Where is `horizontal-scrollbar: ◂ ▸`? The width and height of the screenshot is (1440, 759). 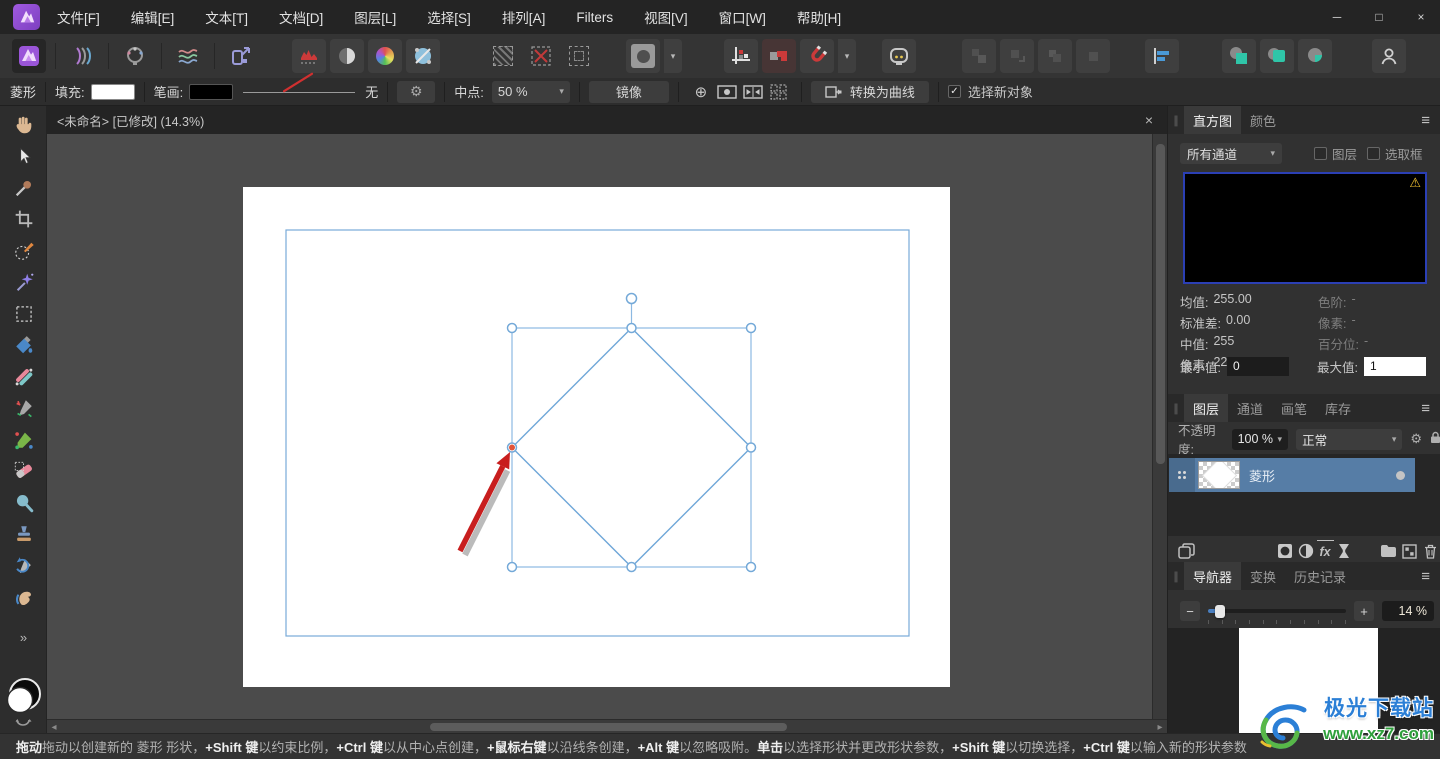 horizontal-scrollbar: ◂ ▸ is located at coordinates (607, 726).